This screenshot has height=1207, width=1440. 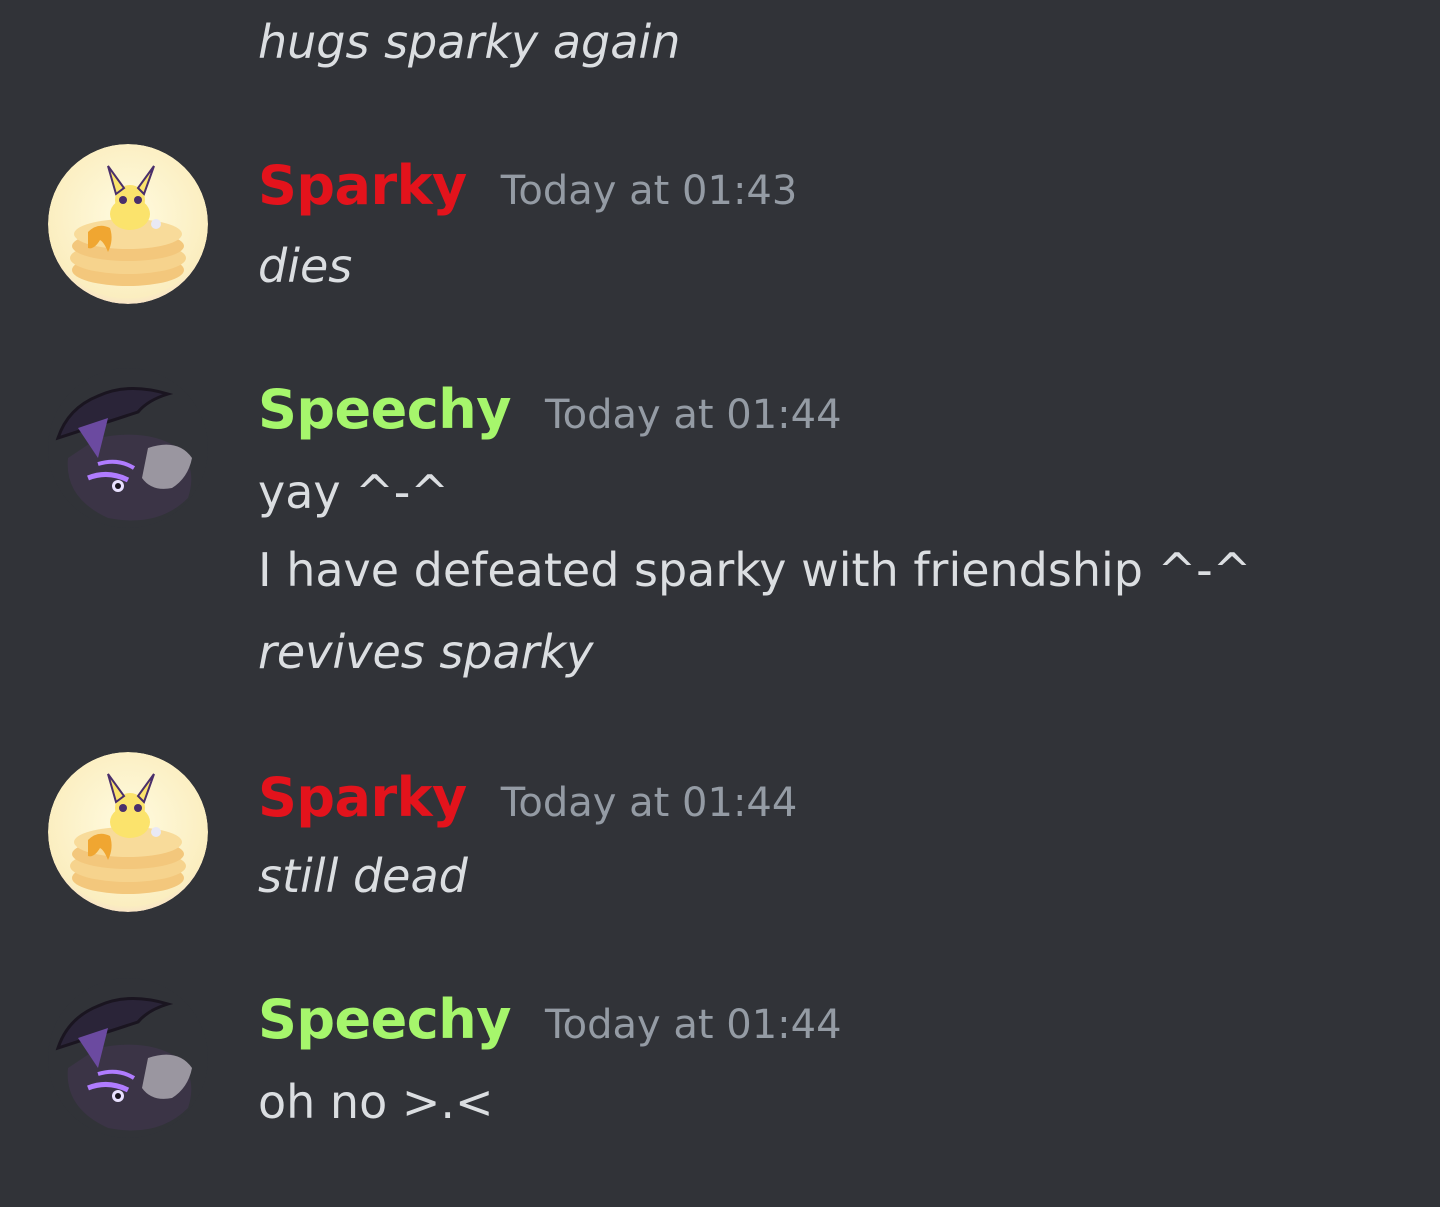 What do you see at coordinates (720, 227) in the screenshot?
I see `message-group-sparky: Sparky Today at 01:43` at bounding box center [720, 227].